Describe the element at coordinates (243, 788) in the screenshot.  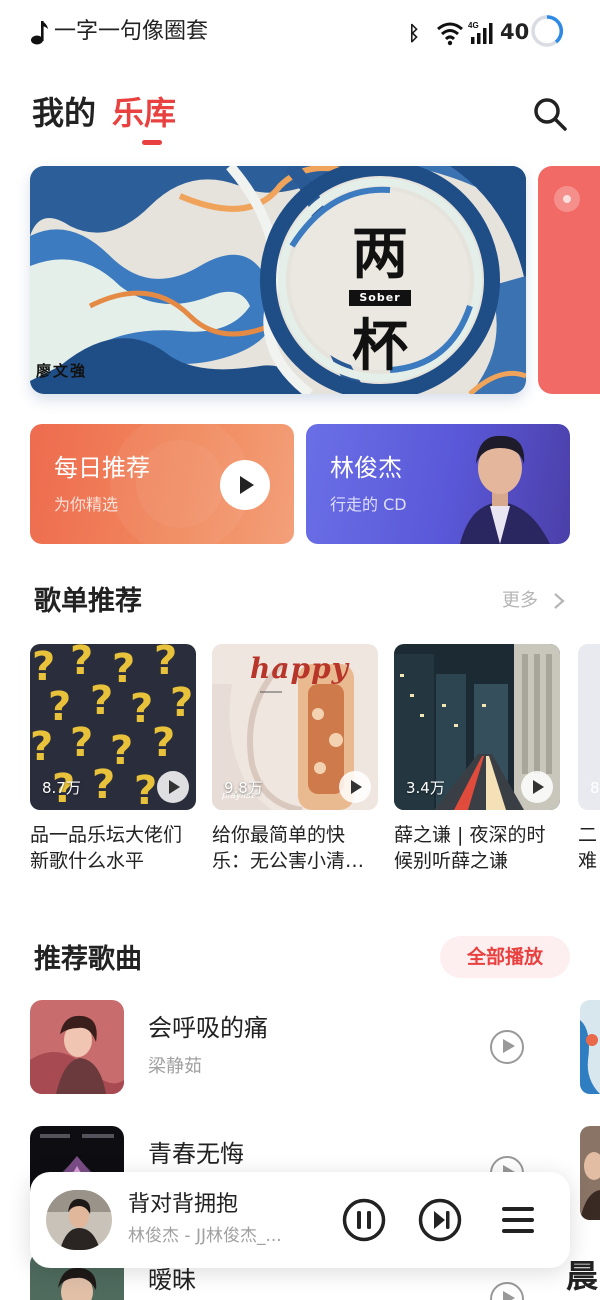
I see `play-count: 9.8万` at that location.